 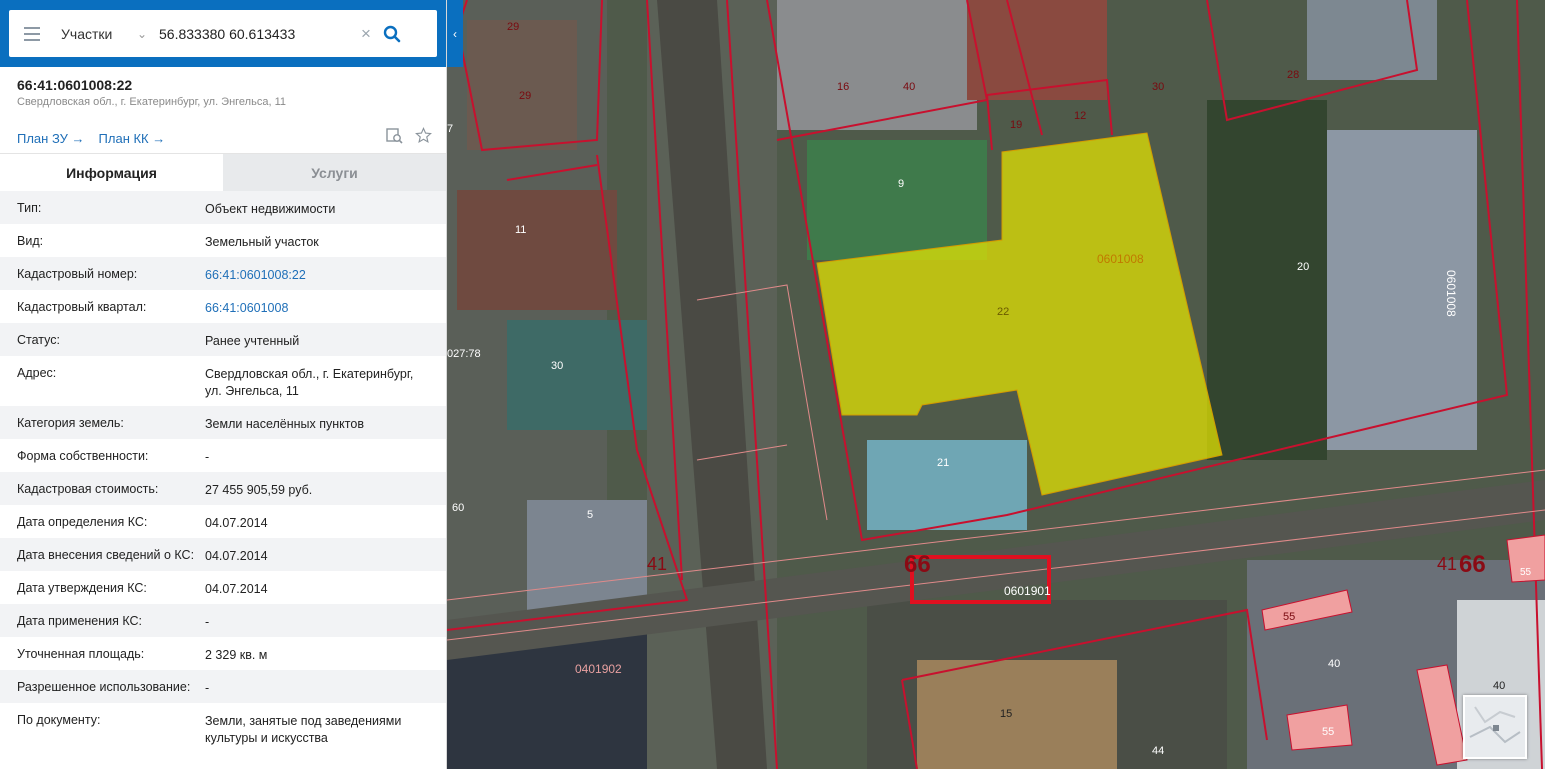 I want to click on search-in-list-icon, so click(x=394, y=138).